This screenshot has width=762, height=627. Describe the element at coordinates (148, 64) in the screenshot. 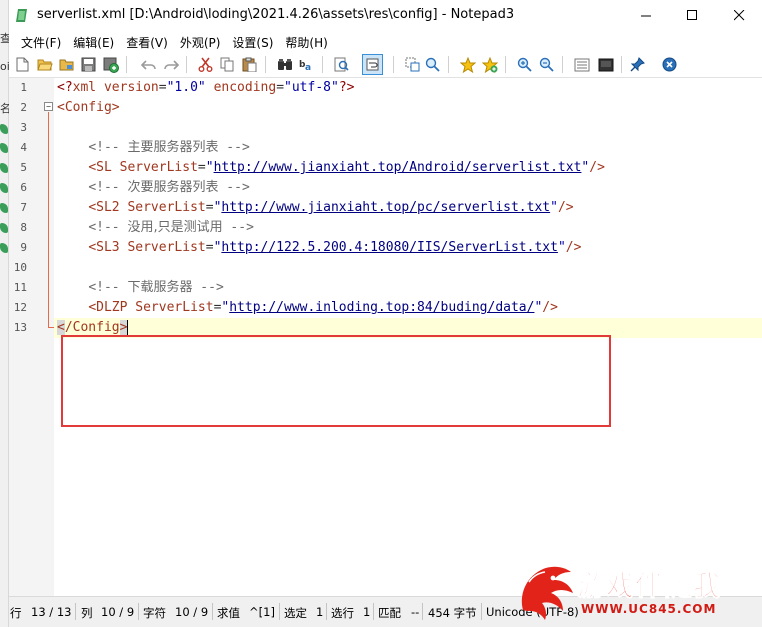

I see `undo-button` at that location.